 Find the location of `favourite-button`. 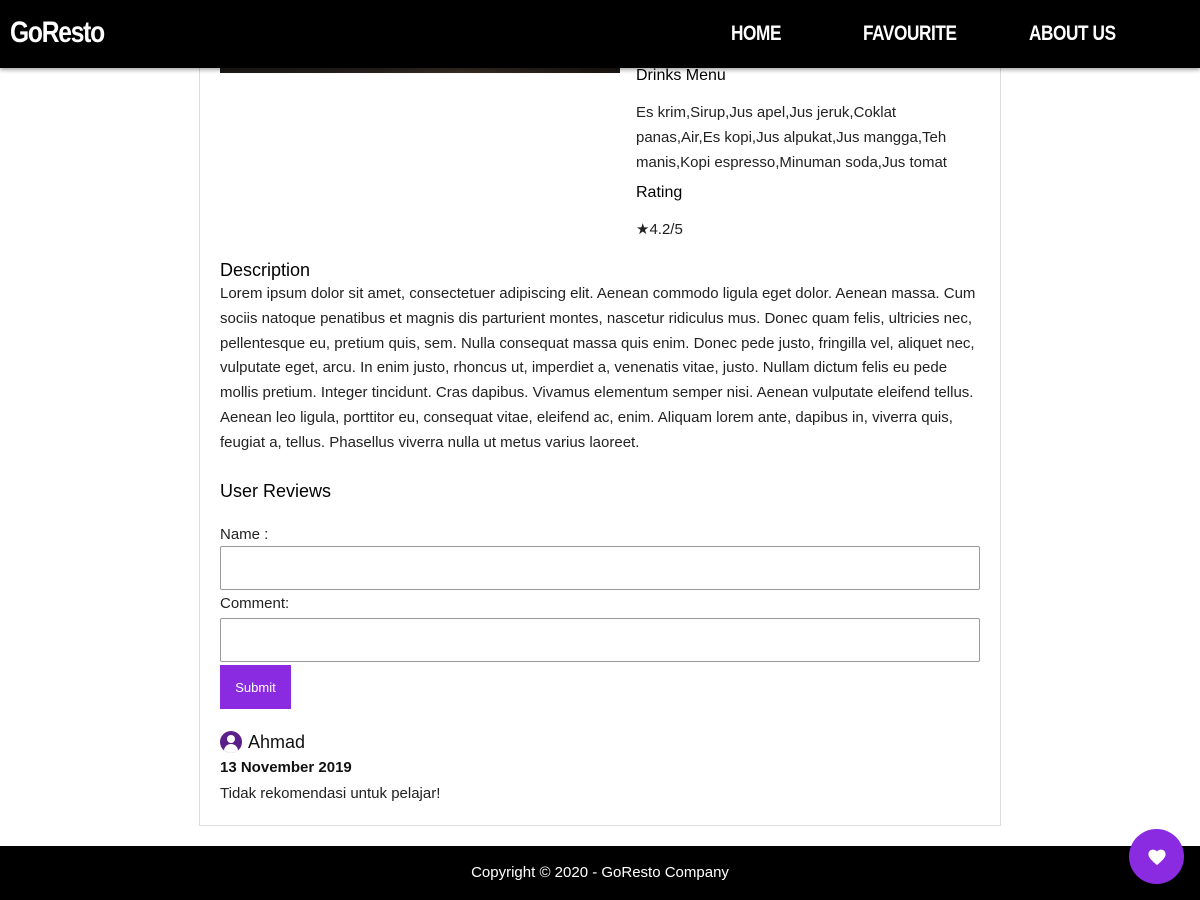

favourite-button is located at coordinates (1156, 856).